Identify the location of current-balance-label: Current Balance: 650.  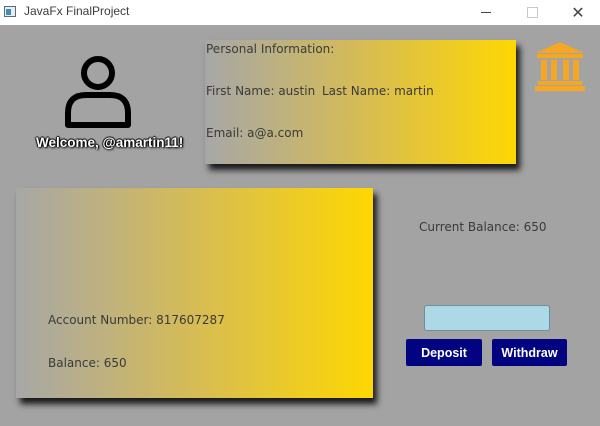
(483, 227).